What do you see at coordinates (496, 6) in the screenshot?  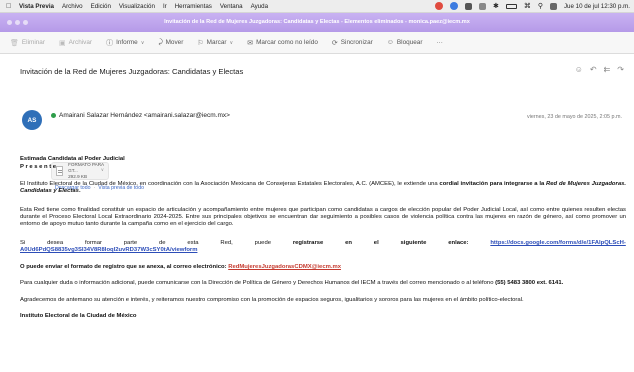 I see `bluetooth-icon: ✱` at bounding box center [496, 6].